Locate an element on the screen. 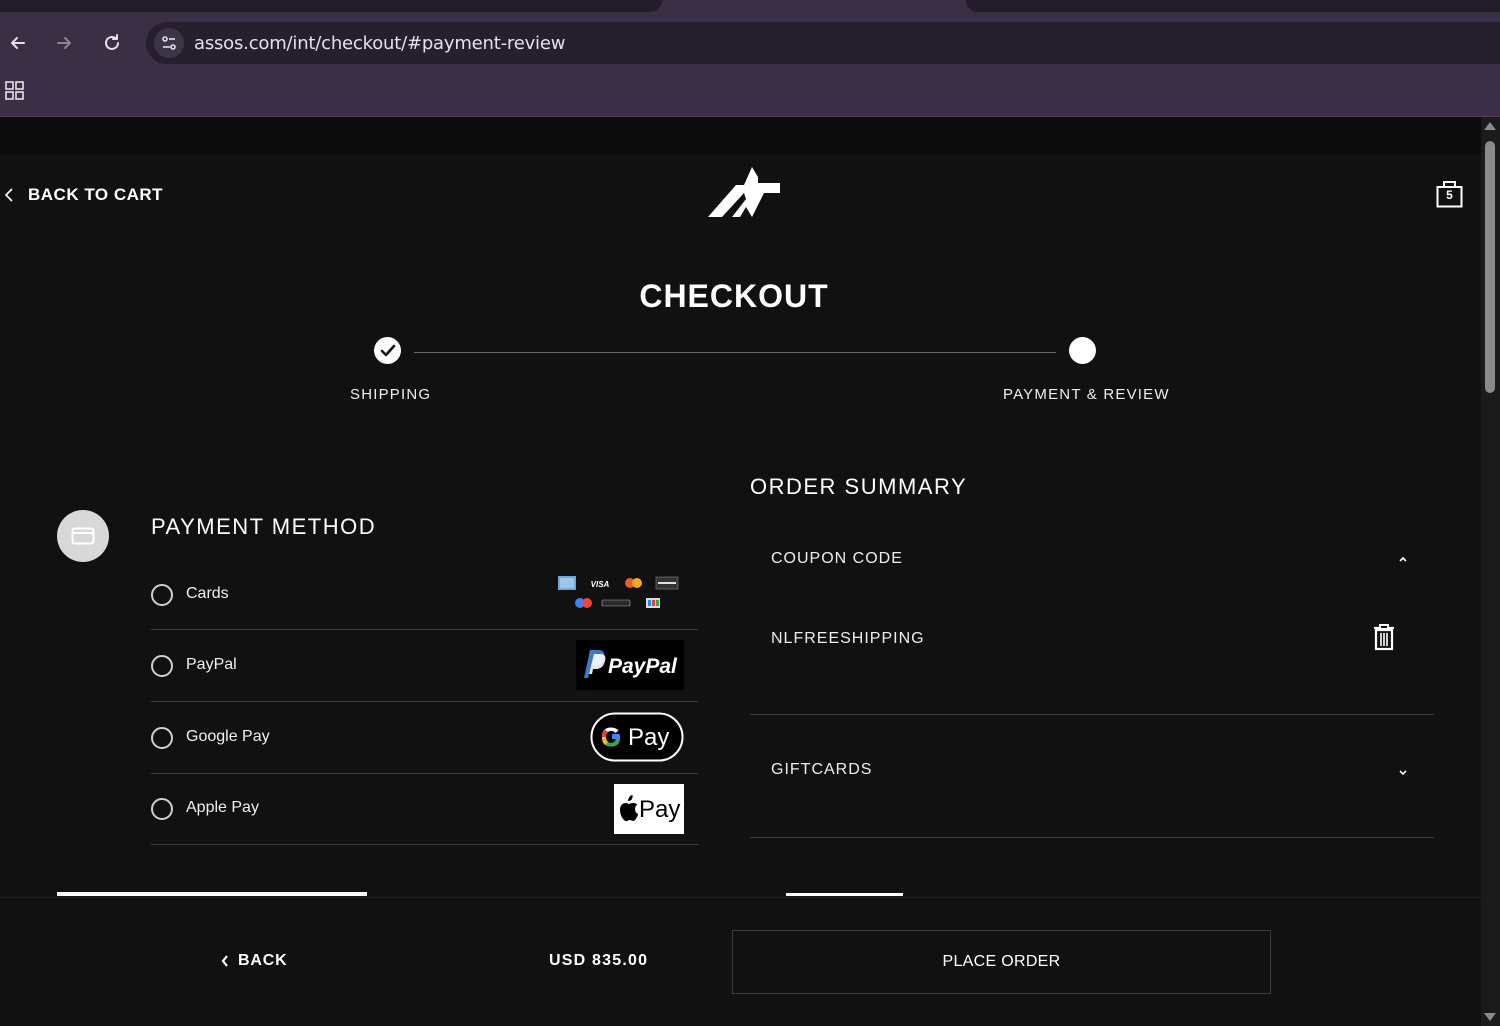 The width and height of the screenshot is (1500, 1026). chevron-up-icon is located at coordinates (1403, 559).